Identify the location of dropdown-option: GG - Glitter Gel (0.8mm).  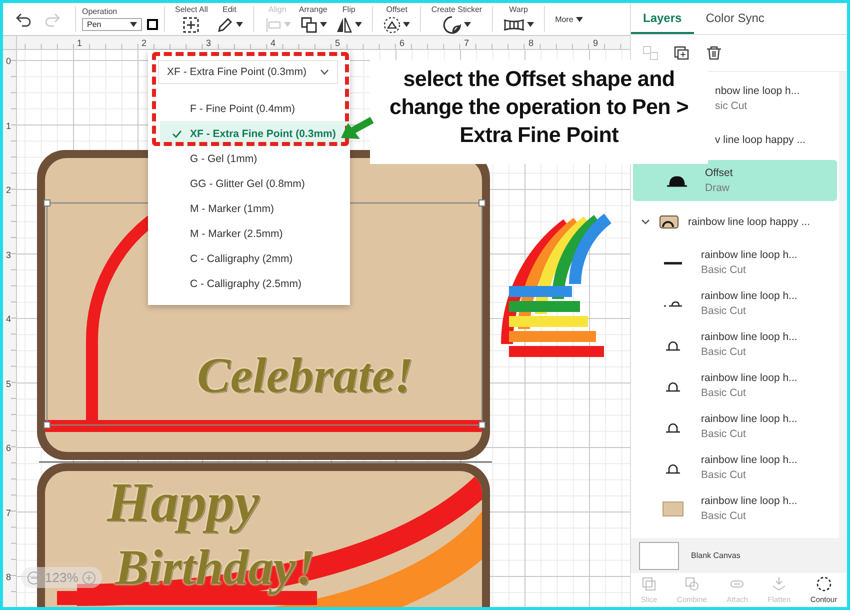
(255, 183).